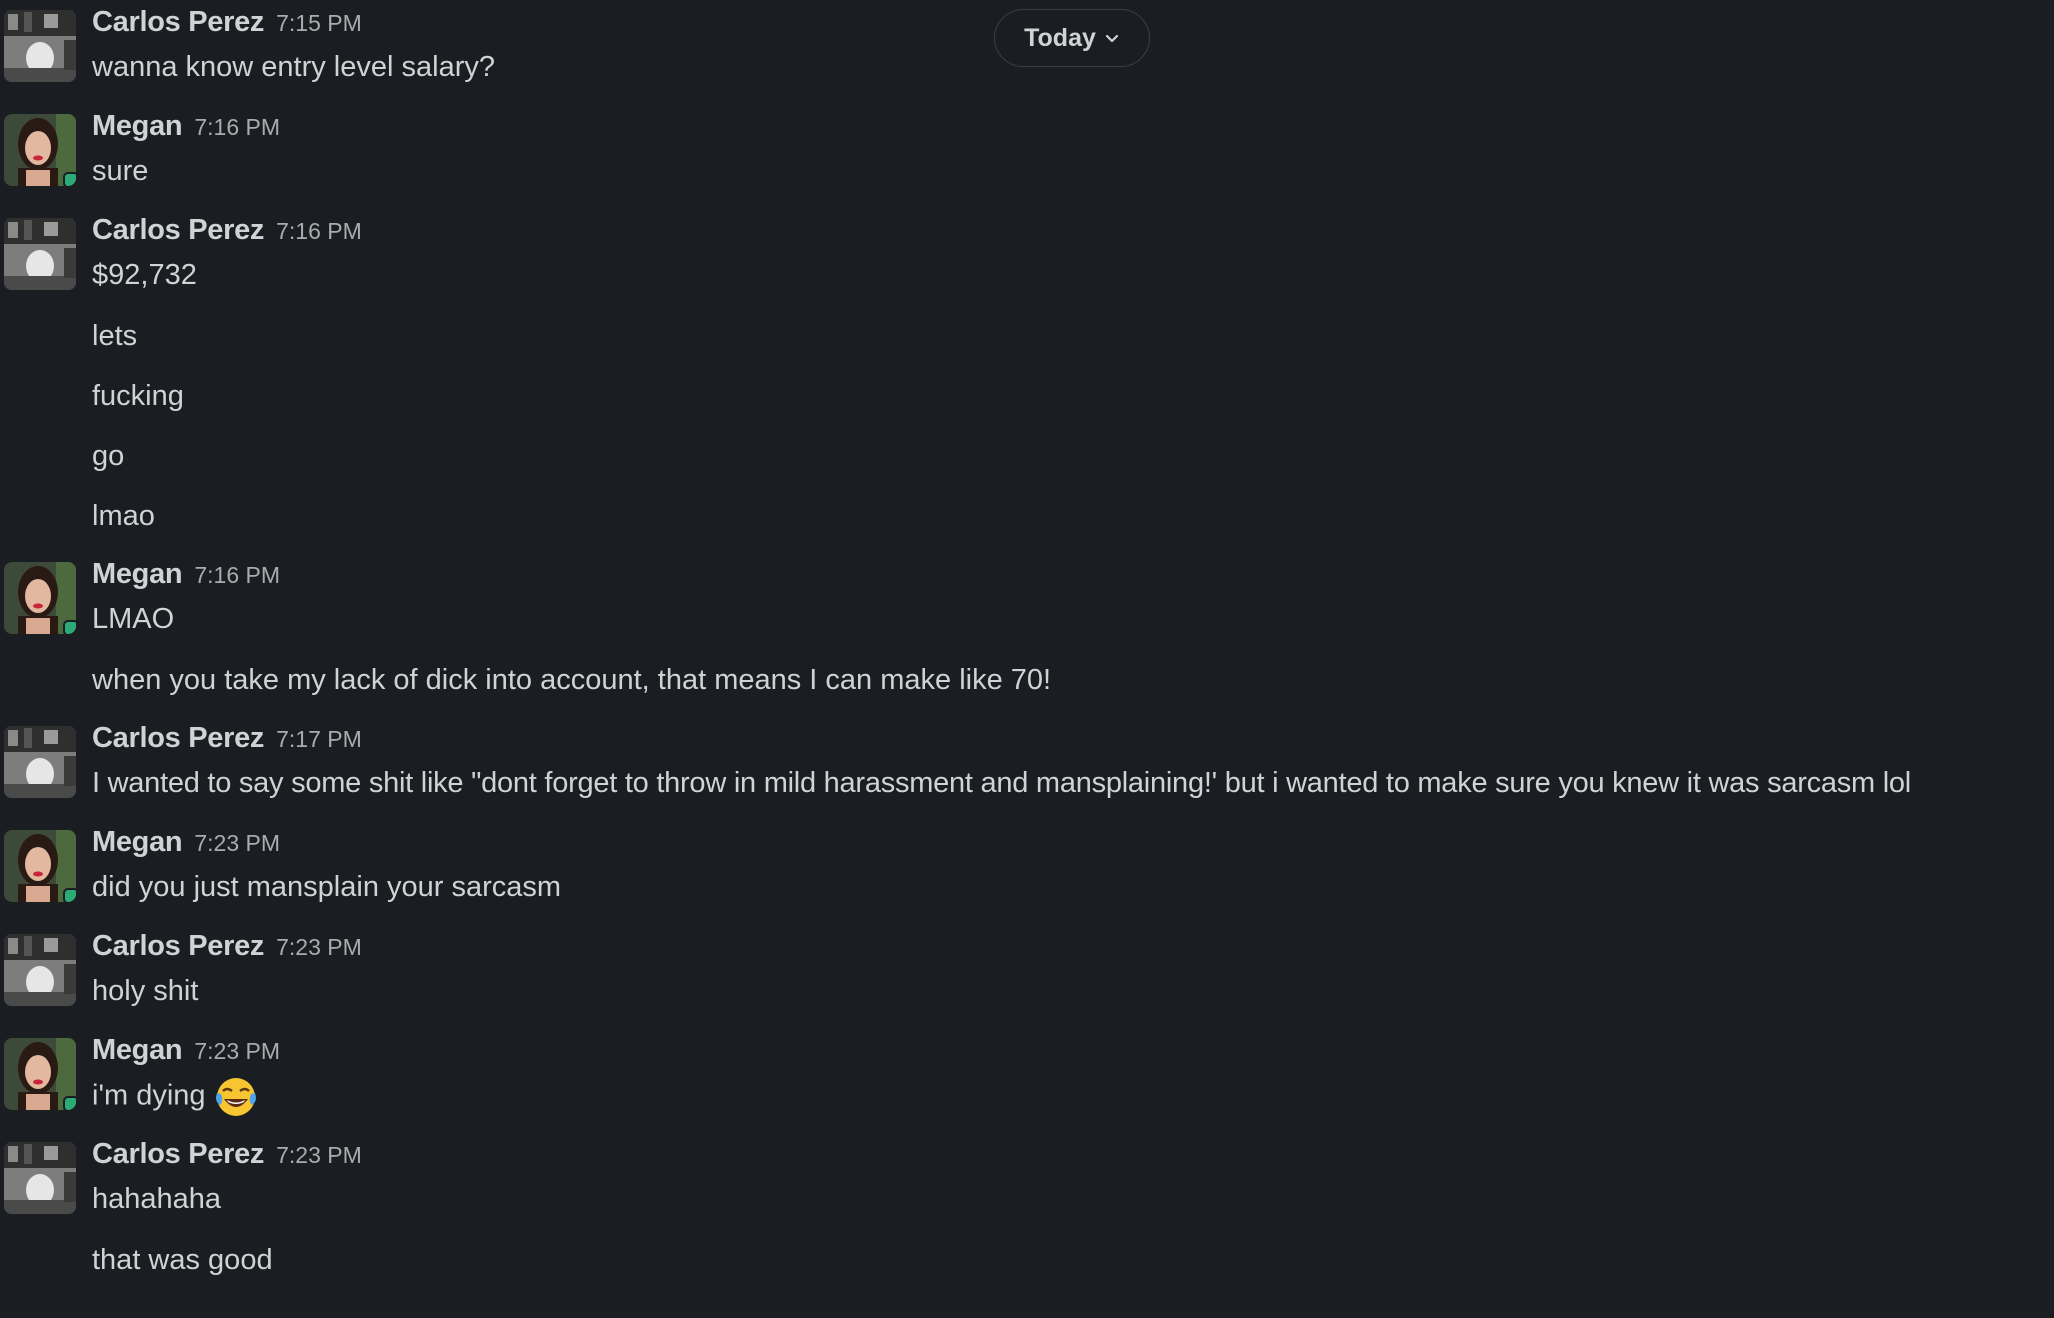 The width and height of the screenshot is (2054, 1318). What do you see at coordinates (1111, 38) in the screenshot?
I see `chevron-down-icon` at bounding box center [1111, 38].